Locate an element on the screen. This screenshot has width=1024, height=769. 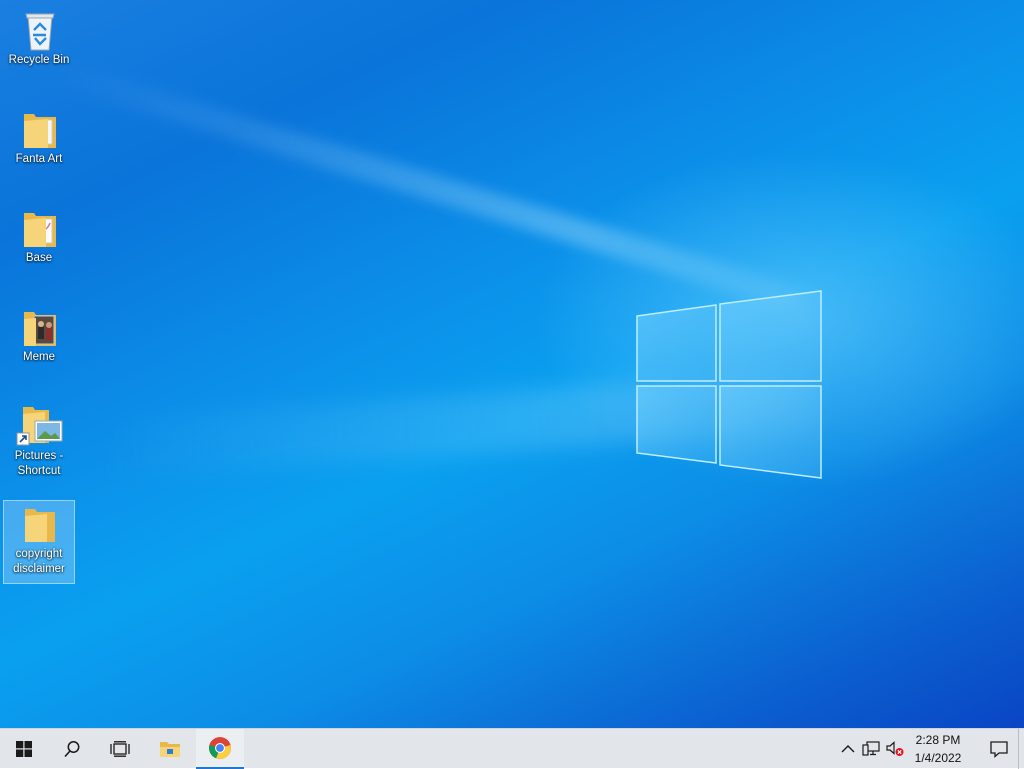
windows-logo-icon is located at coordinates (24, 749).